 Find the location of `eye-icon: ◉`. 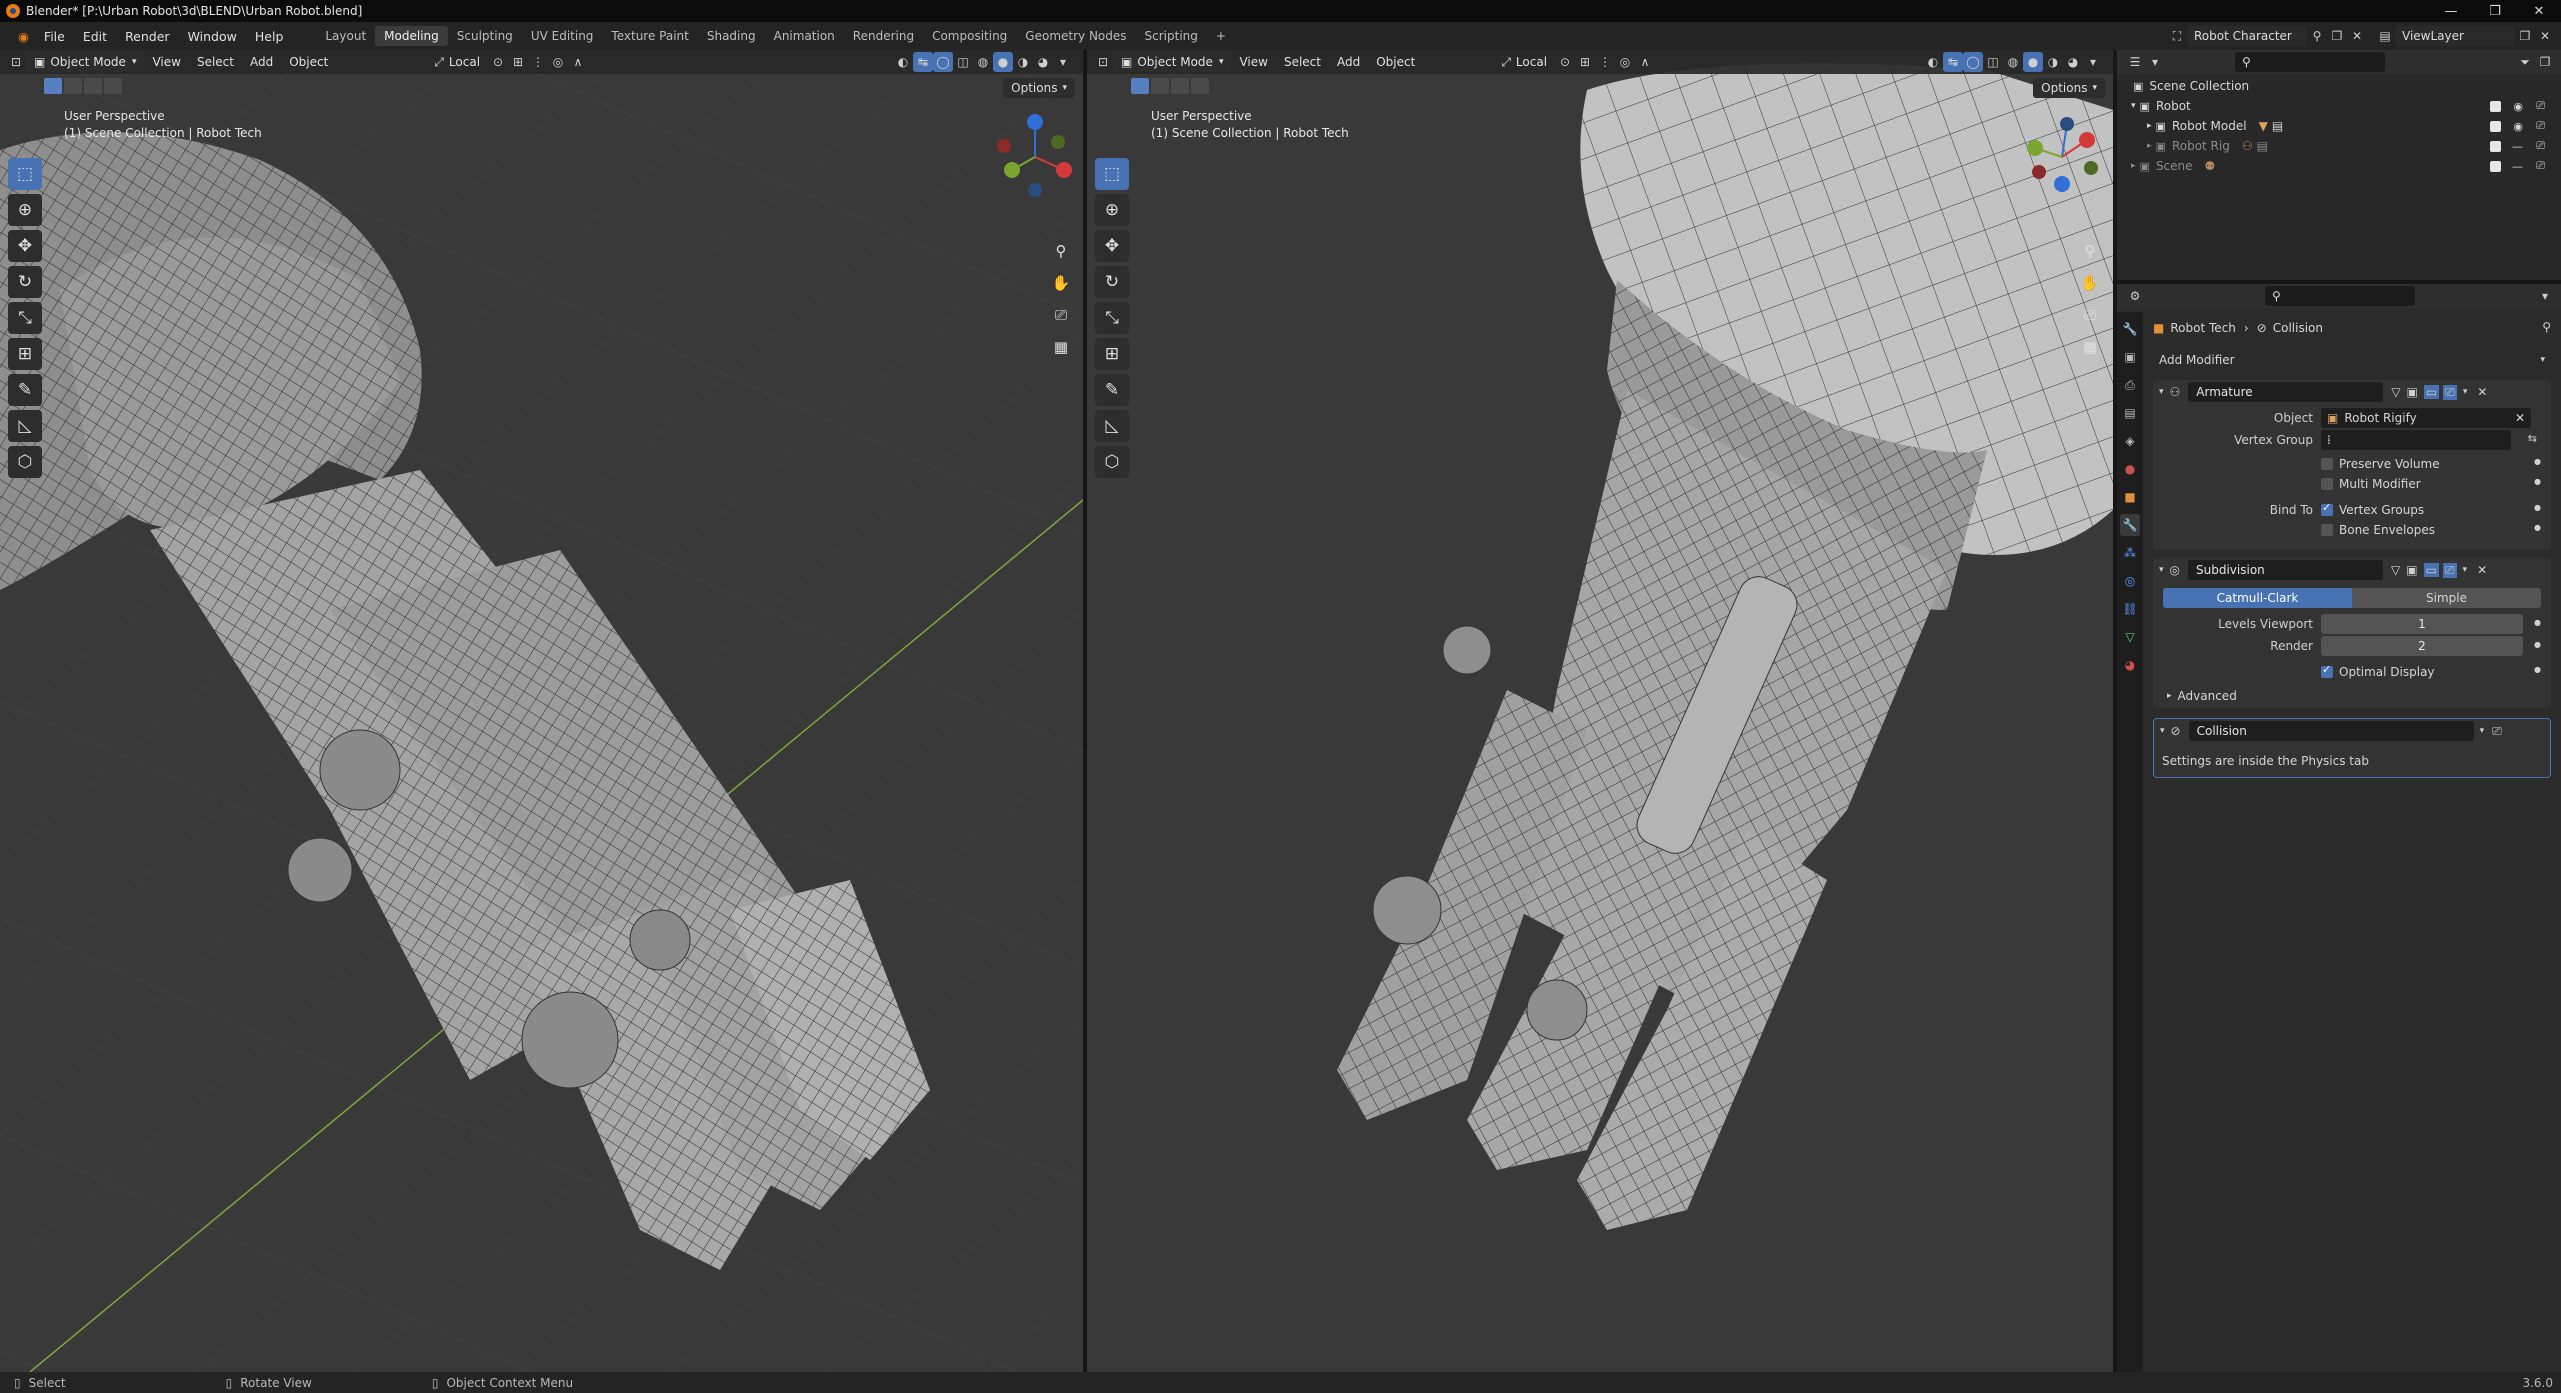

eye-icon: ◉ is located at coordinates (2518, 126).